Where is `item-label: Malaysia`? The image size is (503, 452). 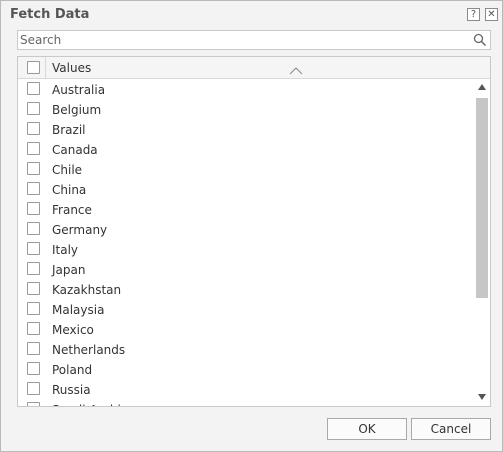 item-label: Malaysia is located at coordinates (78, 310).